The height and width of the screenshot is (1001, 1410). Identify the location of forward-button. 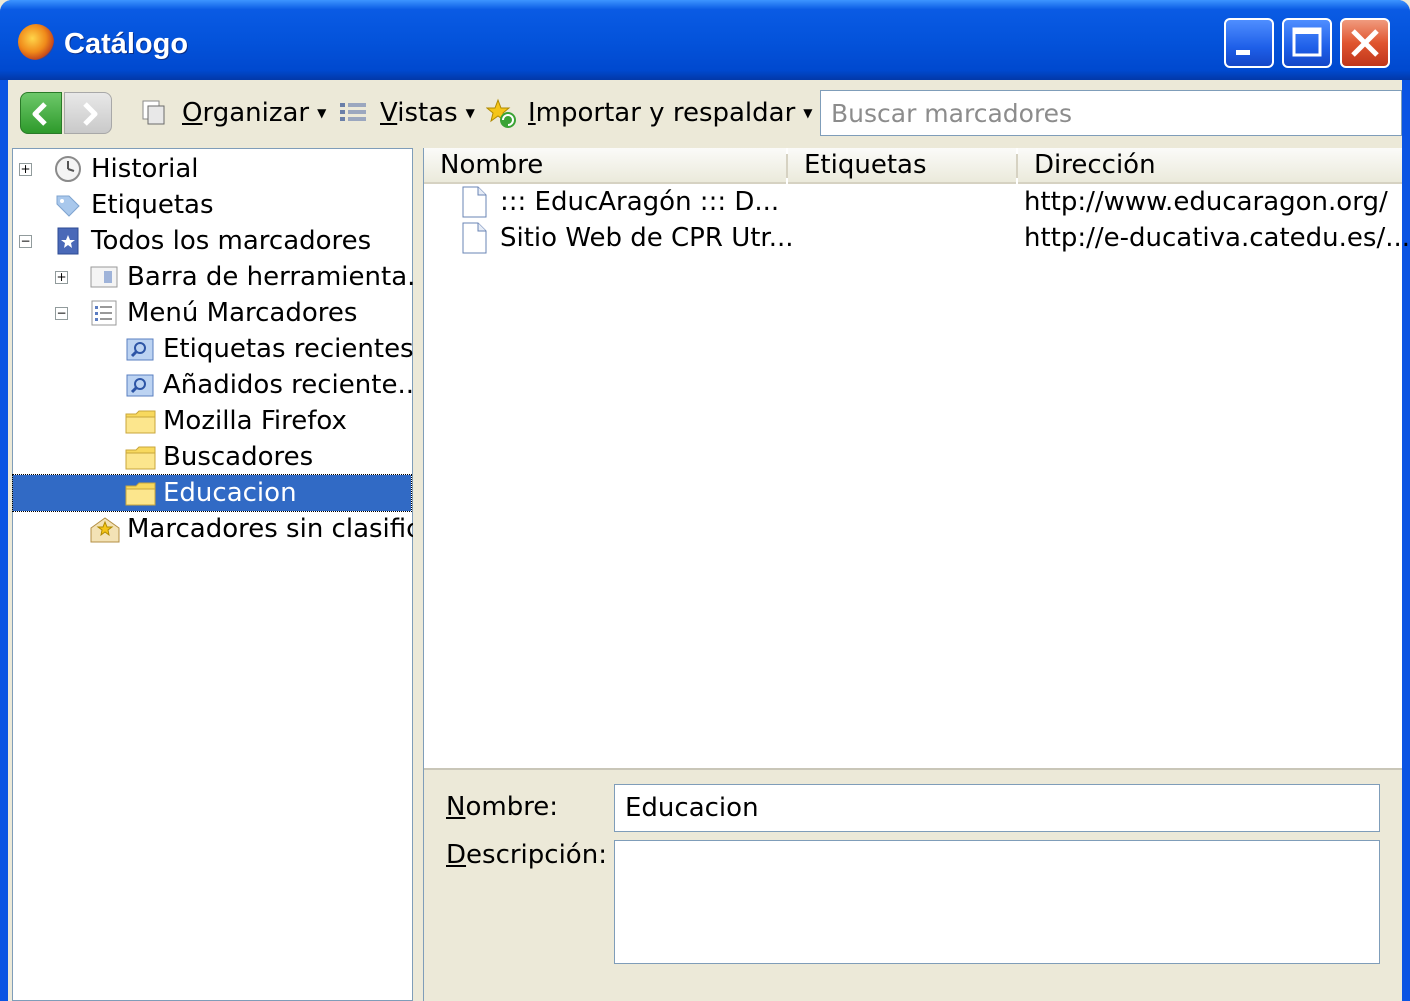
(88, 113).